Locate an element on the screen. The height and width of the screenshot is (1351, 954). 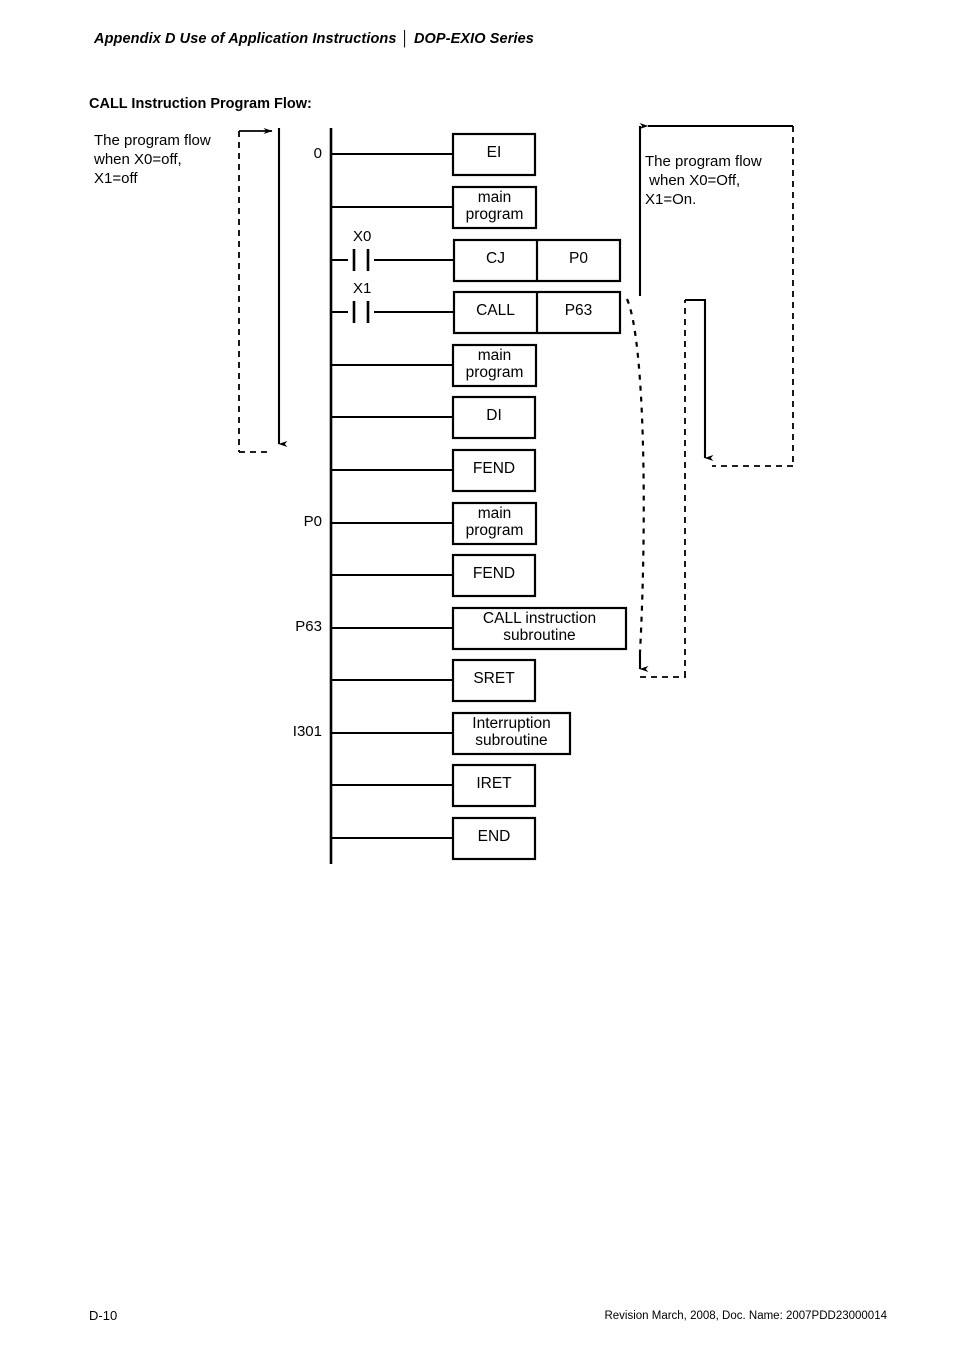
instruction-boxes is located at coordinates (539, 496).